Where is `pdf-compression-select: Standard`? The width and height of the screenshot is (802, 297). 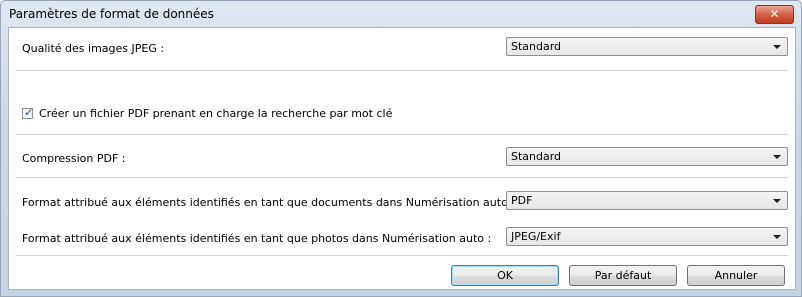 pdf-compression-select: Standard is located at coordinates (647, 156).